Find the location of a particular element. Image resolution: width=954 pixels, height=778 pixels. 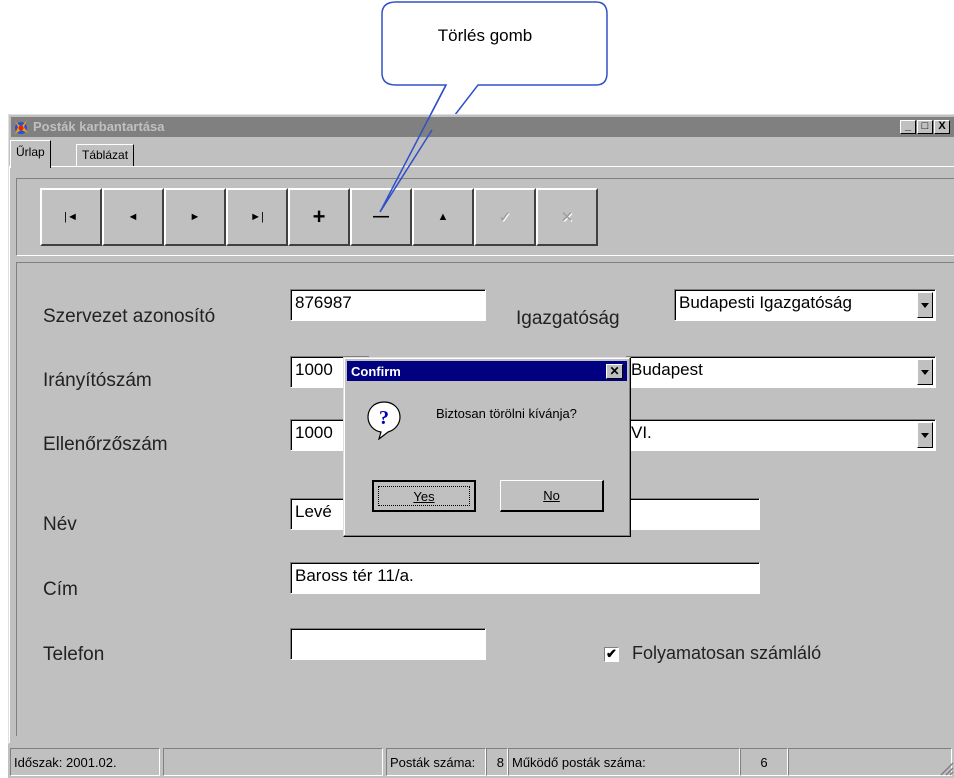

kerulet-value: VI. is located at coordinates (641, 432).